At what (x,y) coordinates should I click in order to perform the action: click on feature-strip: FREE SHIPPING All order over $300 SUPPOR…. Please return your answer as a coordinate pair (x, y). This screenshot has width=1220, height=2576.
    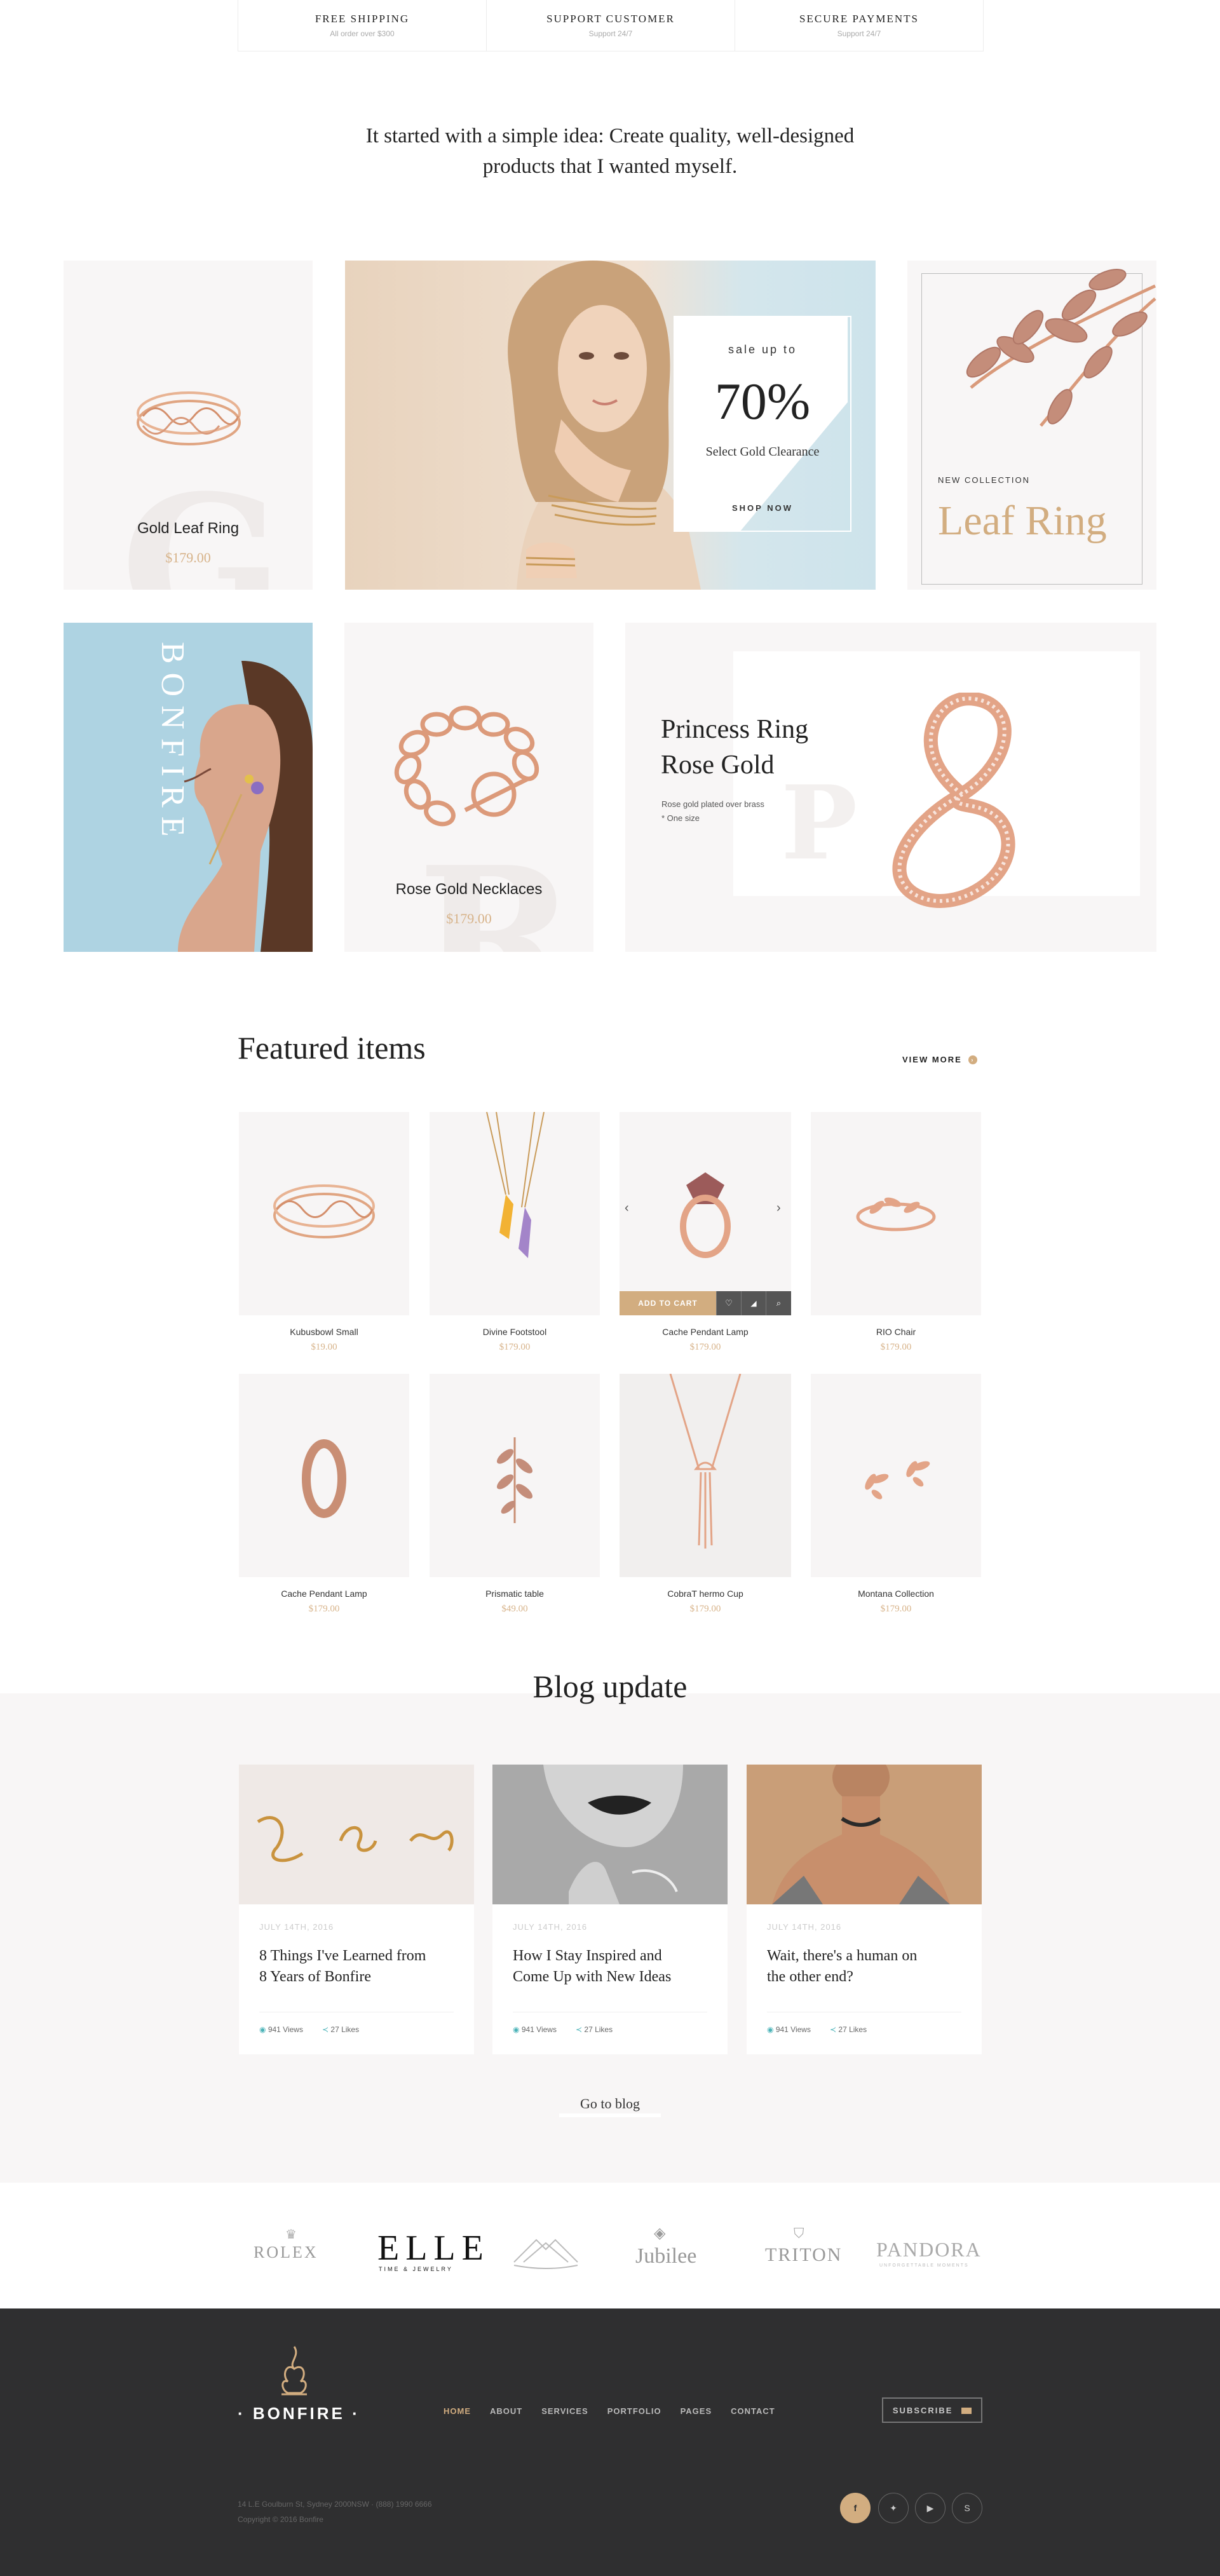
    Looking at the image, I should click on (611, 25).